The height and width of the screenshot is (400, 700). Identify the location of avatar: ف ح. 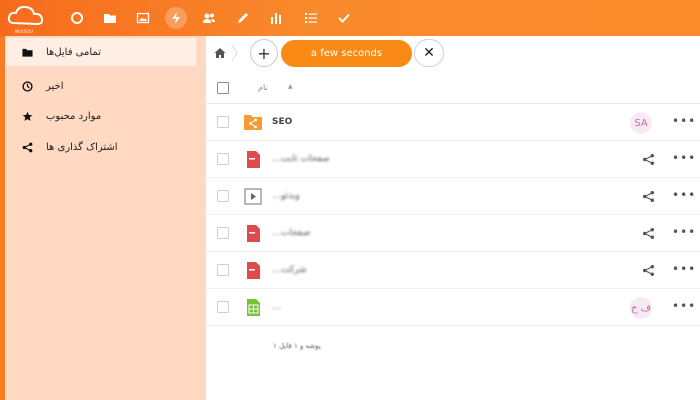
(641, 308).